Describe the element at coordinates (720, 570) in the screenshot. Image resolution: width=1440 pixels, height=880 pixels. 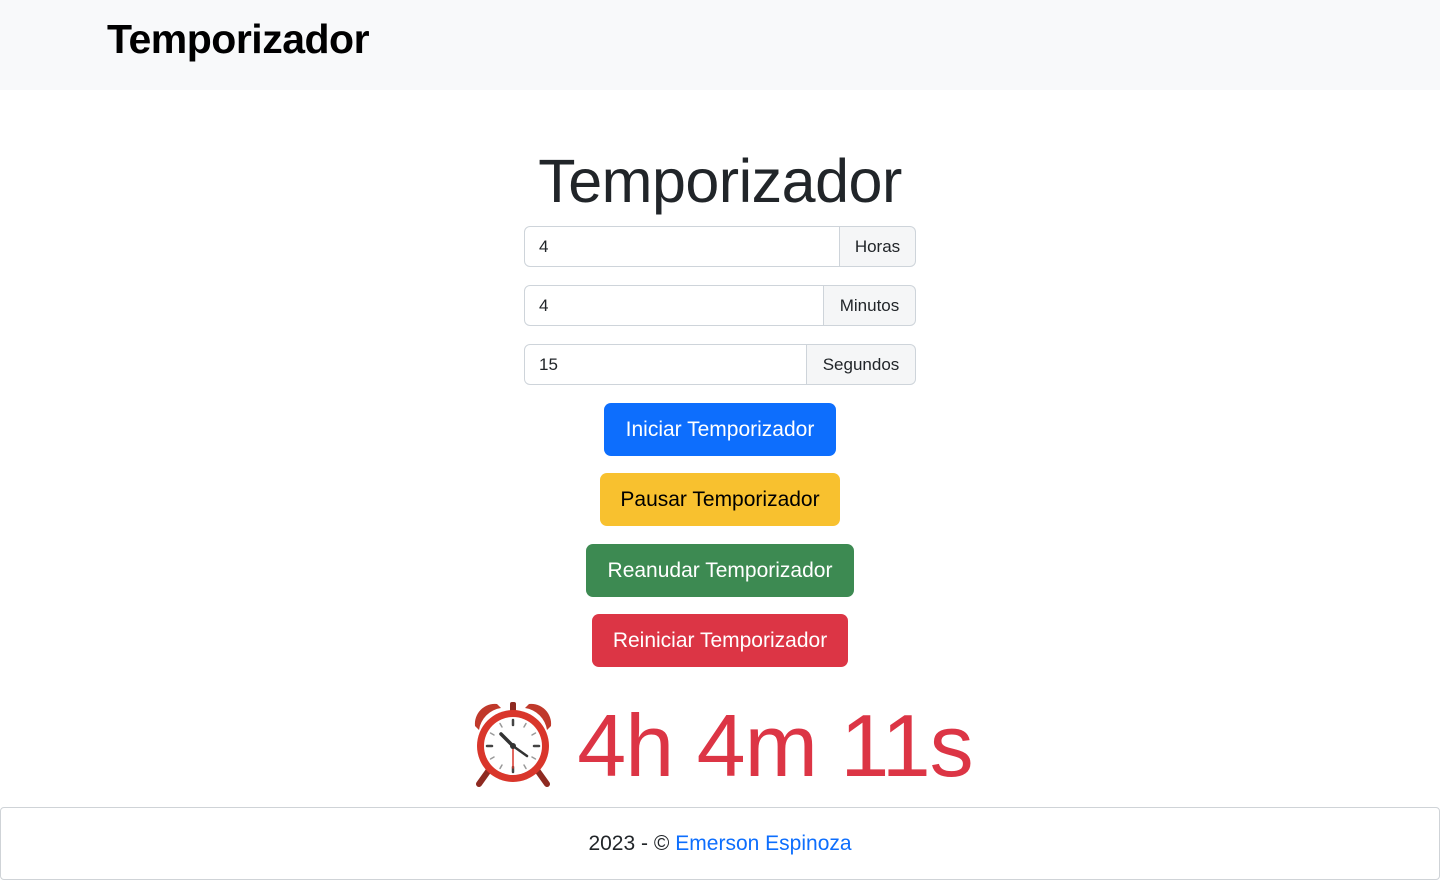
I see `resume-timer-button: Reanudar Temporizador` at that location.